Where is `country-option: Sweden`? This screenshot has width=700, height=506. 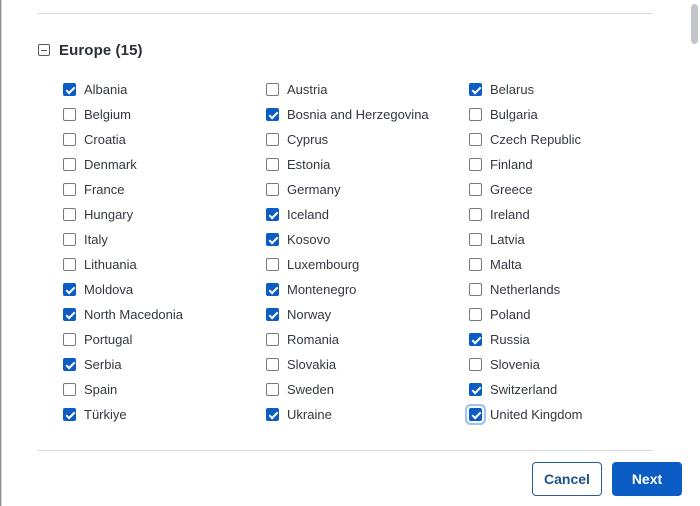 country-option: Sweden is located at coordinates (367, 389).